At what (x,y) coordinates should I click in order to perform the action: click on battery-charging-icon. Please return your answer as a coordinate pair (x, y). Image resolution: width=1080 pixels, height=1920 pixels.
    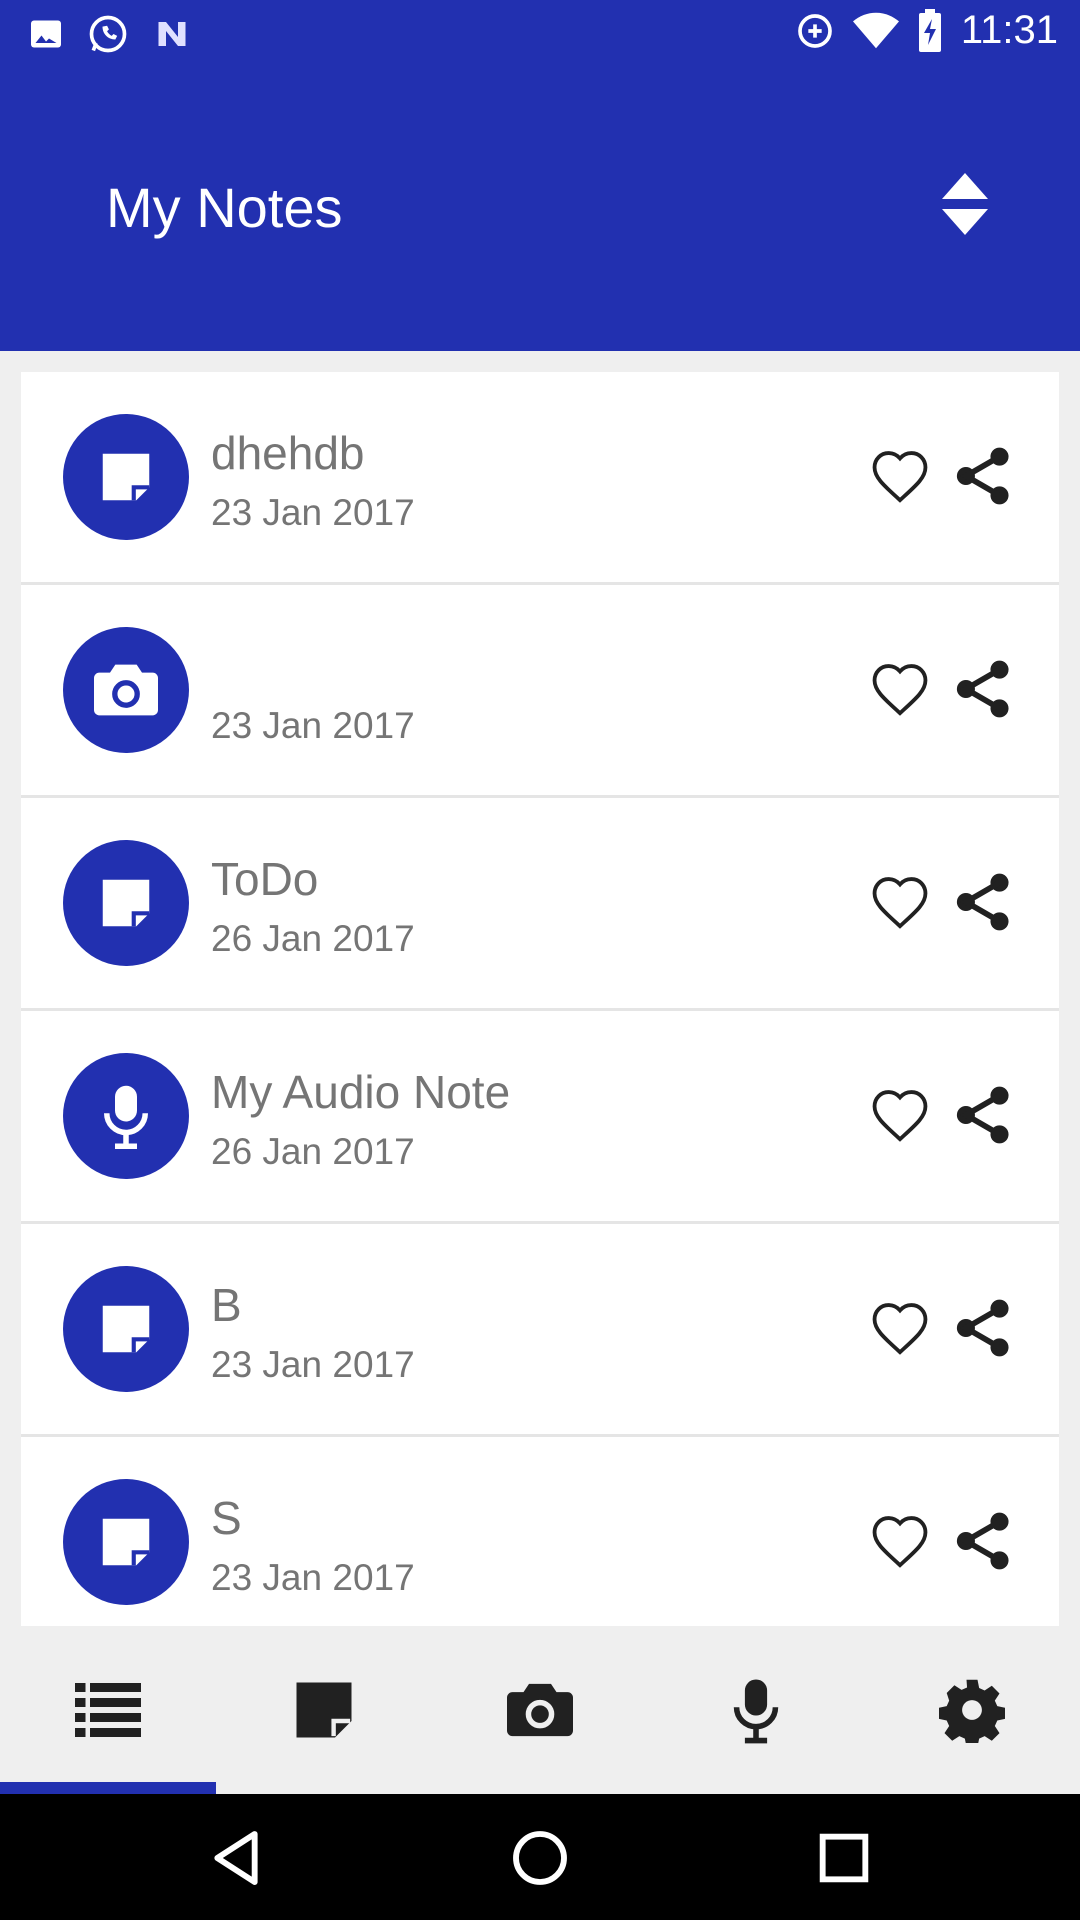
    Looking at the image, I should click on (929, 30).